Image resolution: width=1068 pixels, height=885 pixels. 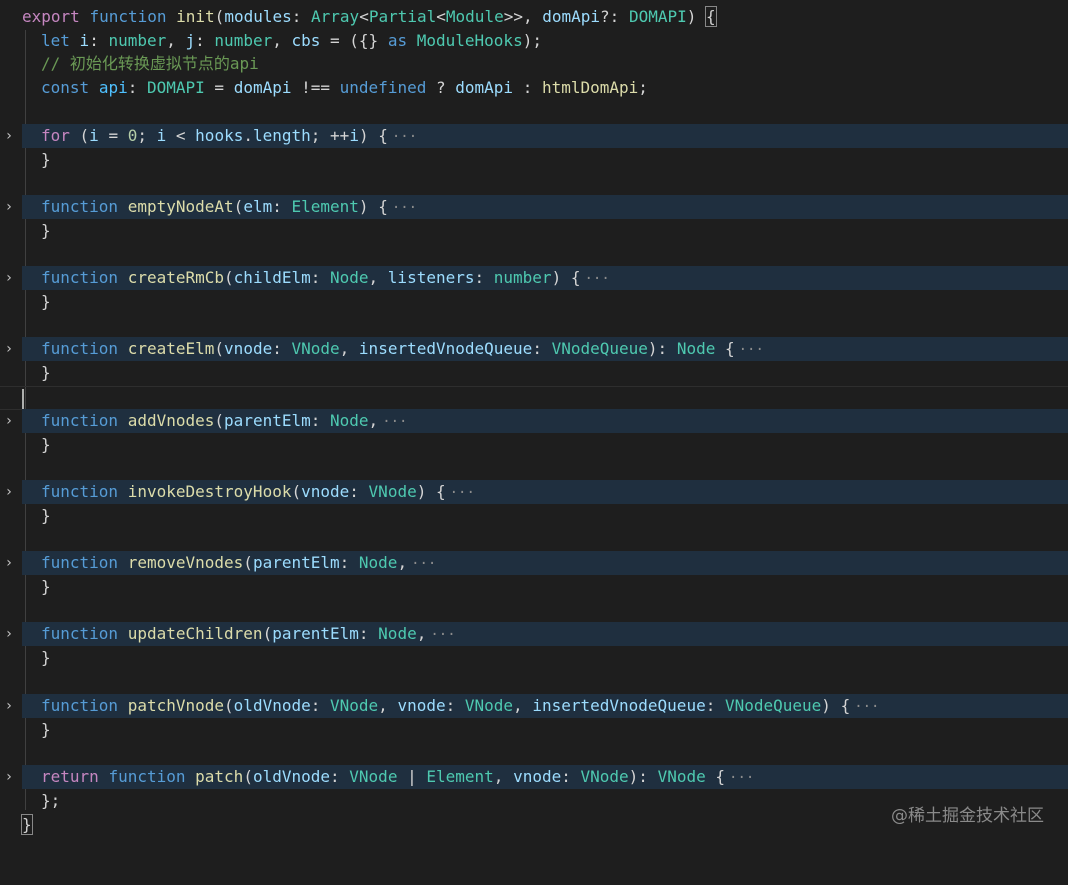 I want to click on code-text: function addVnodes(parentElm: Node, ···, so click(x=224, y=420).